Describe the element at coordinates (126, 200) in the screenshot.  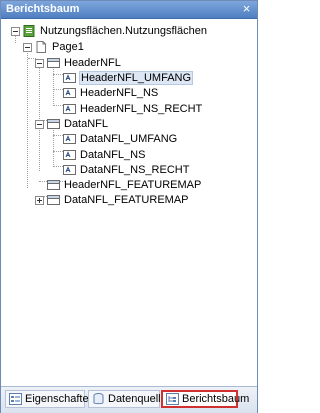
I see `tree-node-label: DataNFL_FEATUREMAP` at that location.